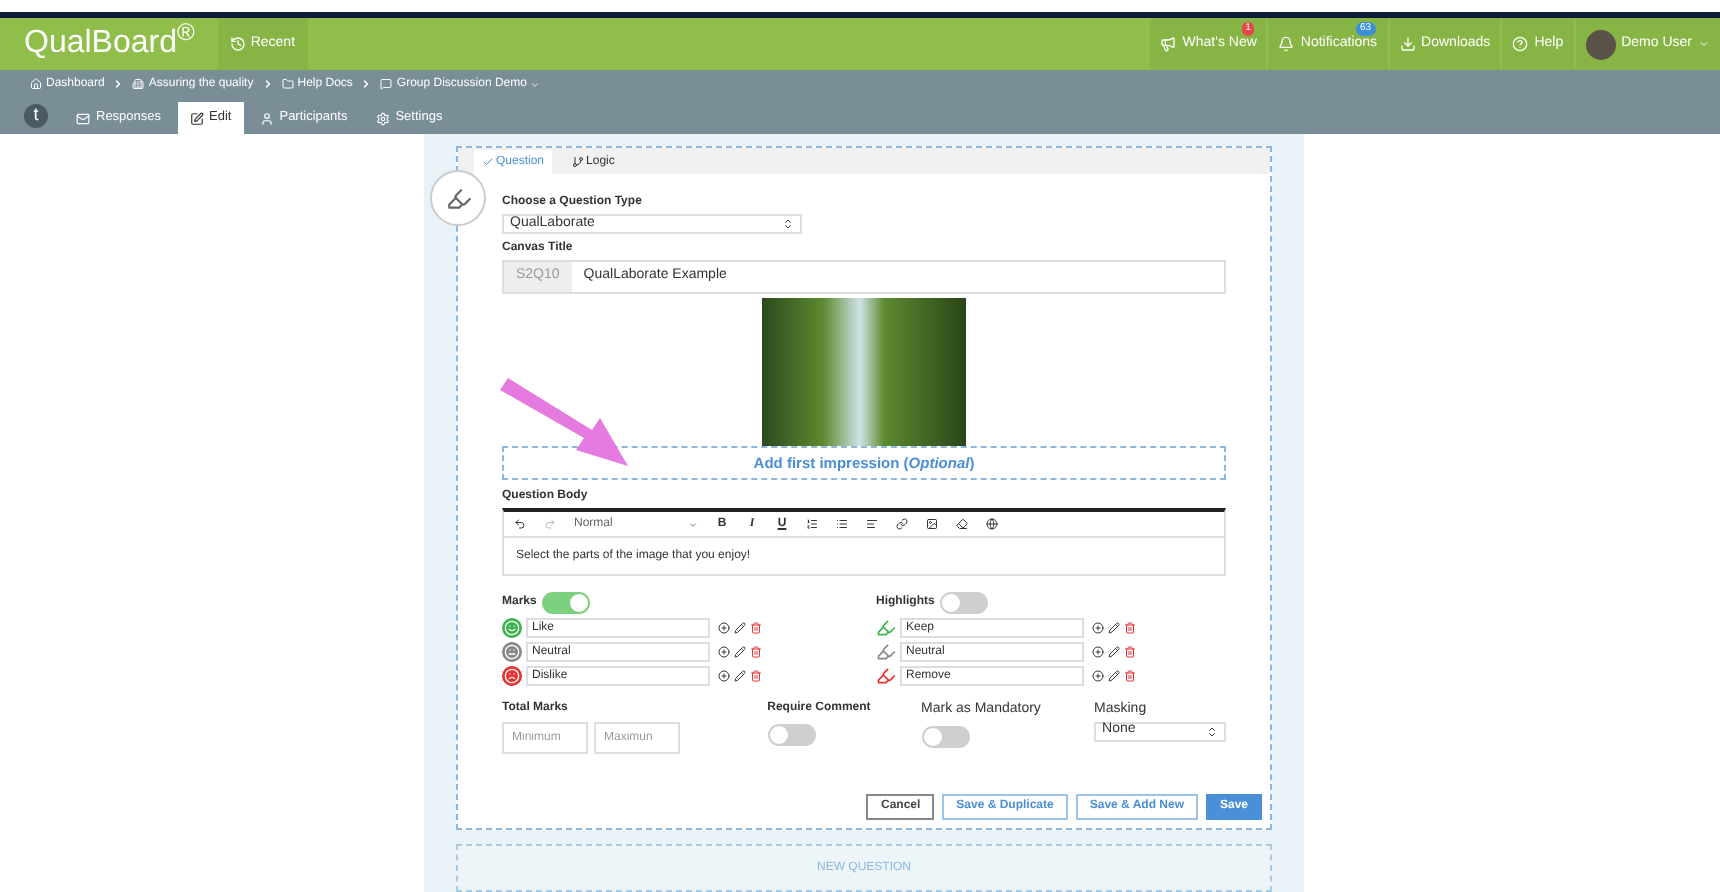 The height and width of the screenshot is (892, 1720). What do you see at coordinates (386, 84) in the screenshot?
I see `chat-icon` at bounding box center [386, 84].